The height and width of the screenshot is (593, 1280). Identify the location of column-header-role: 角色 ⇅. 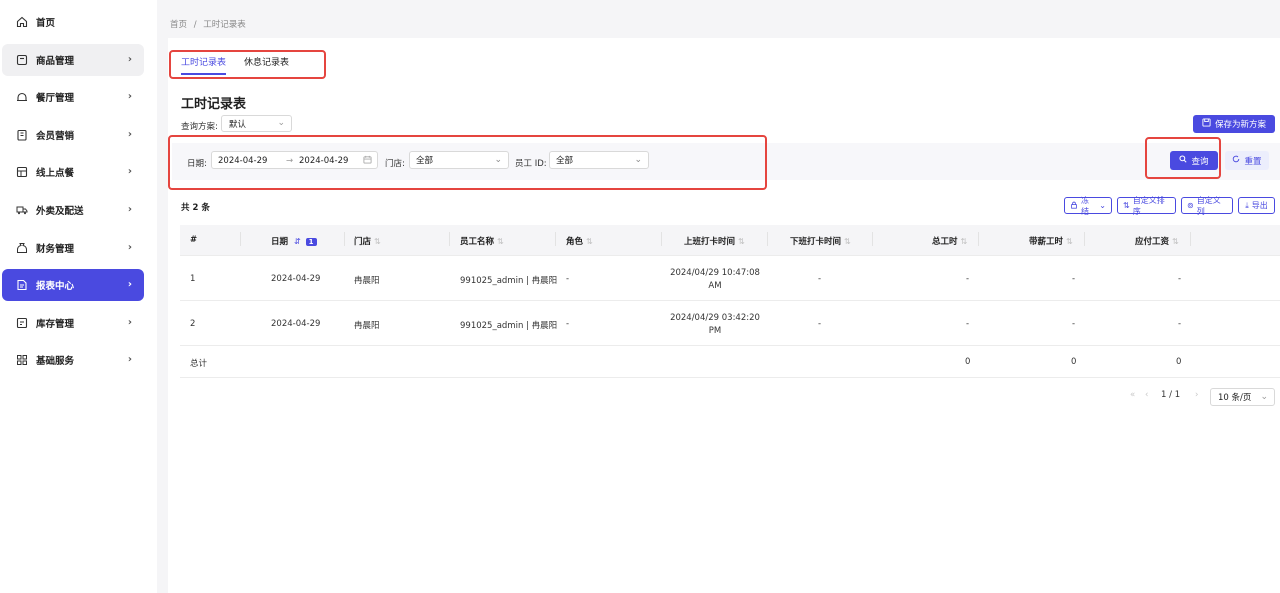
(579, 241).